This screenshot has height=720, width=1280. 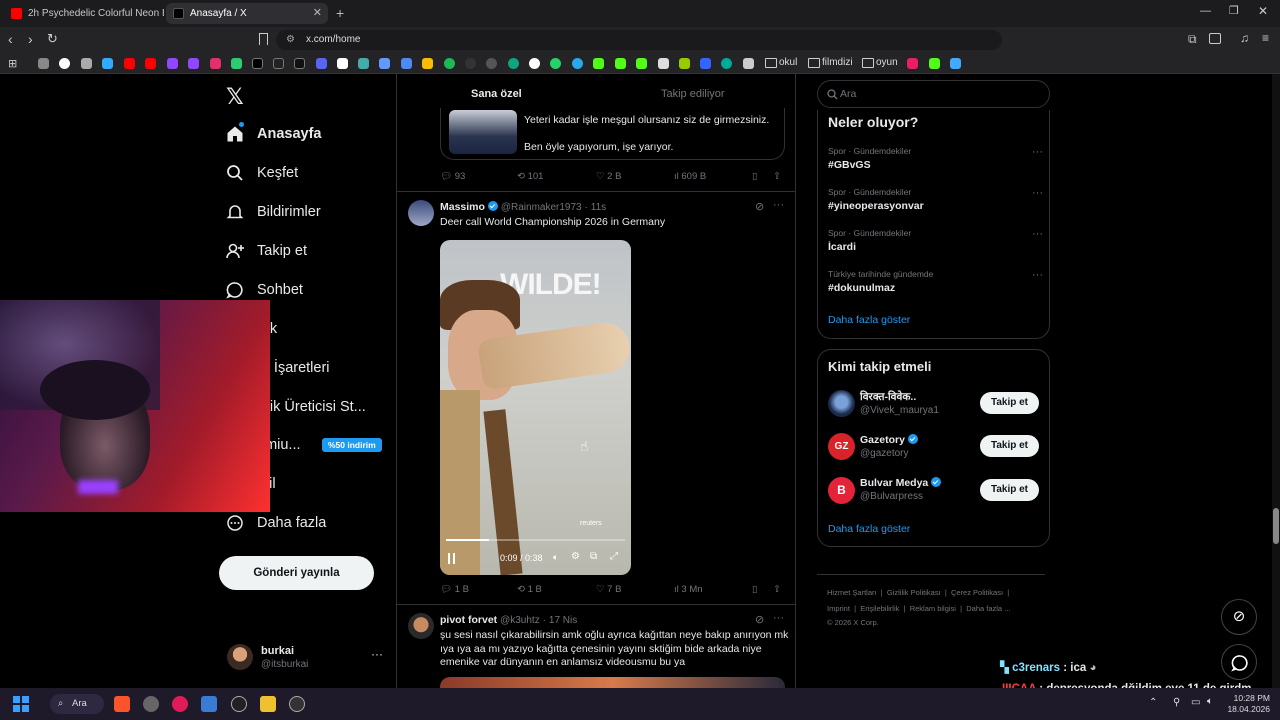 What do you see at coordinates (1265, 38) in the screenshot?
I see `menu-icon: ≡` at bounding box center [1265, 38].